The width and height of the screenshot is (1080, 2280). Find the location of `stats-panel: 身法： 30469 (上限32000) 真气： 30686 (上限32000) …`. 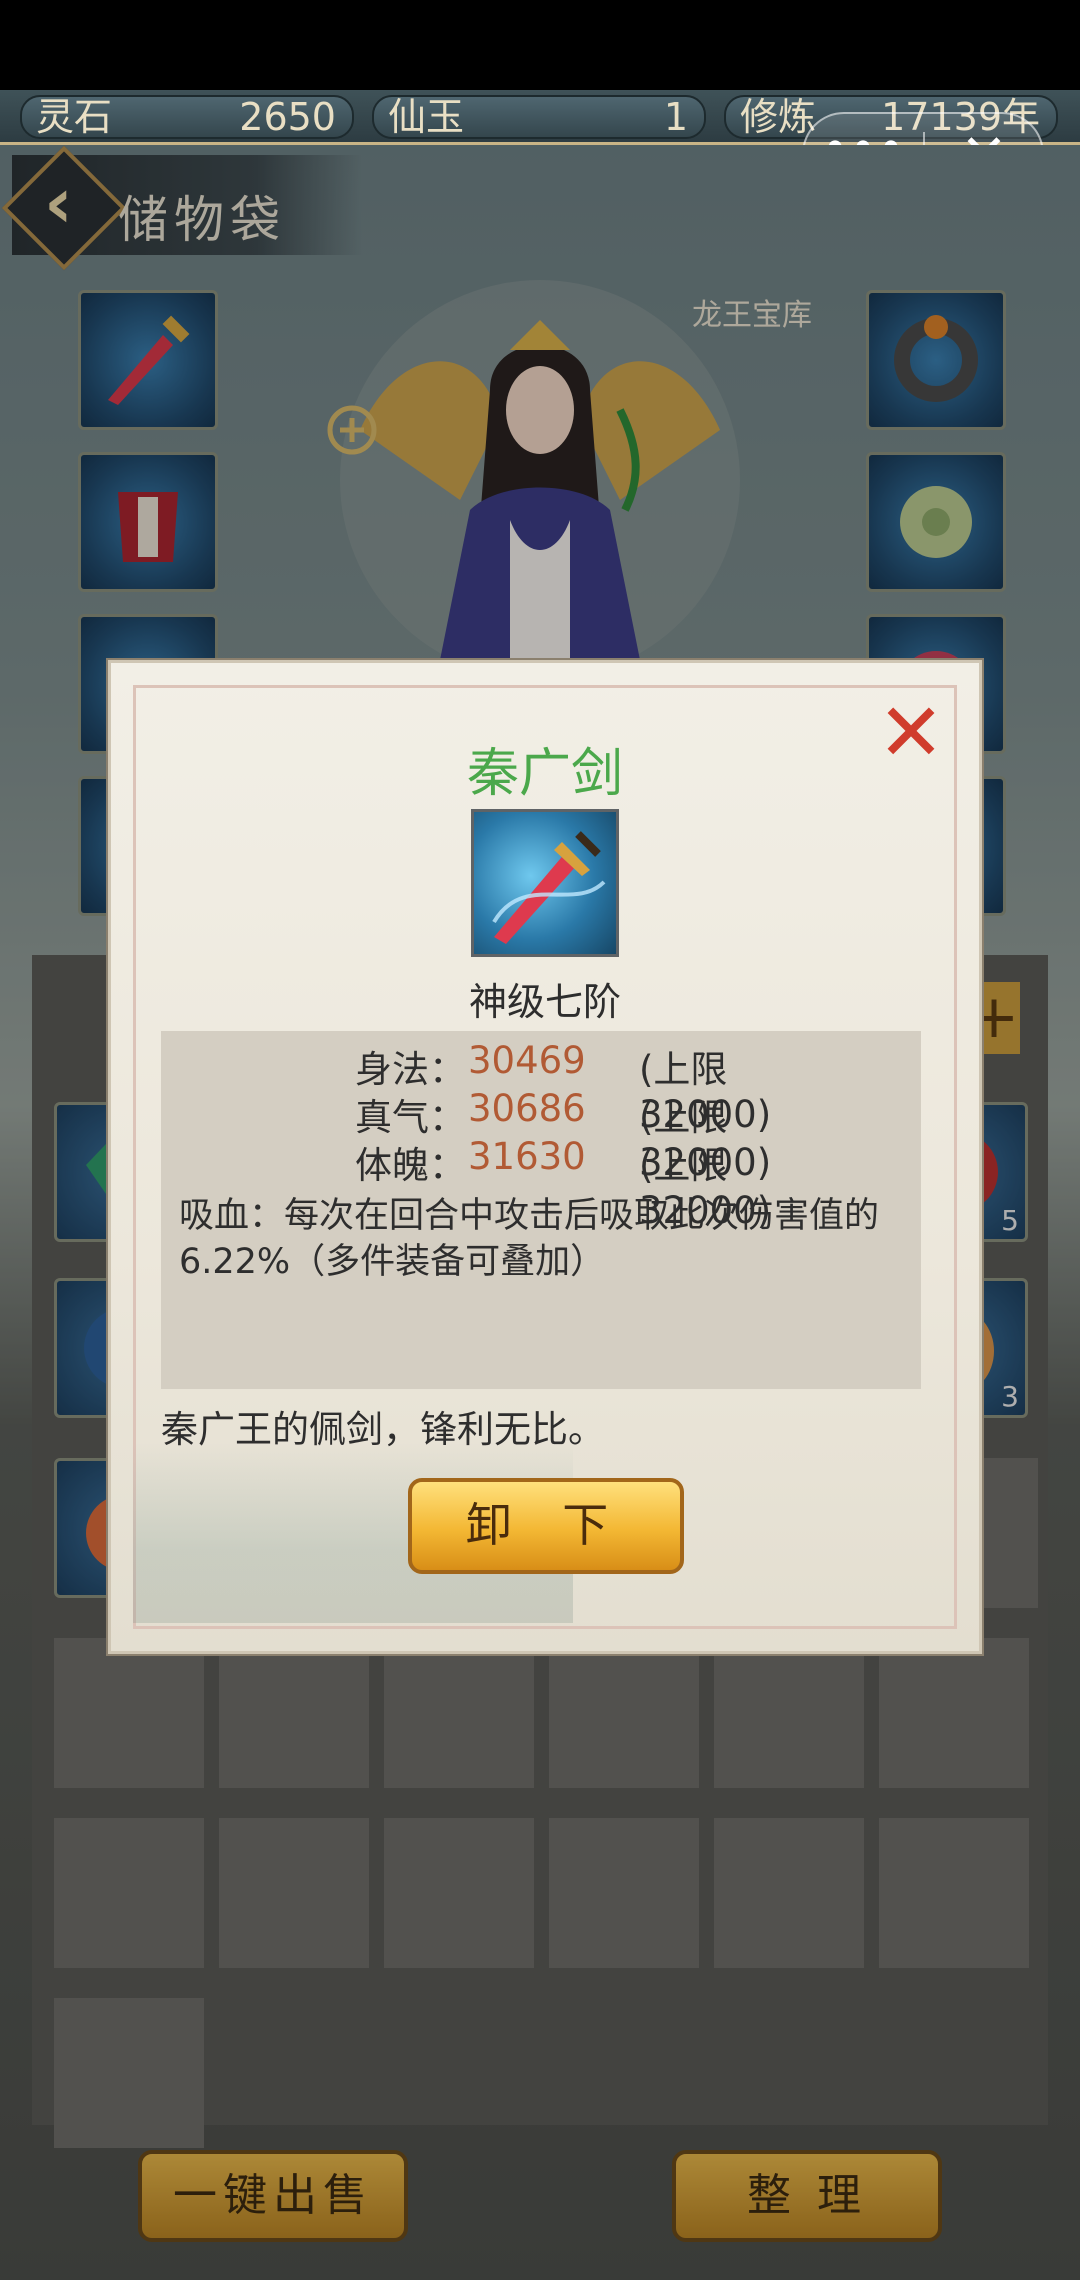

stats-panel: 身法： 30469 (上限32000) 真气： 30686 (上限32000) … is located at coordinates (541, 1210).